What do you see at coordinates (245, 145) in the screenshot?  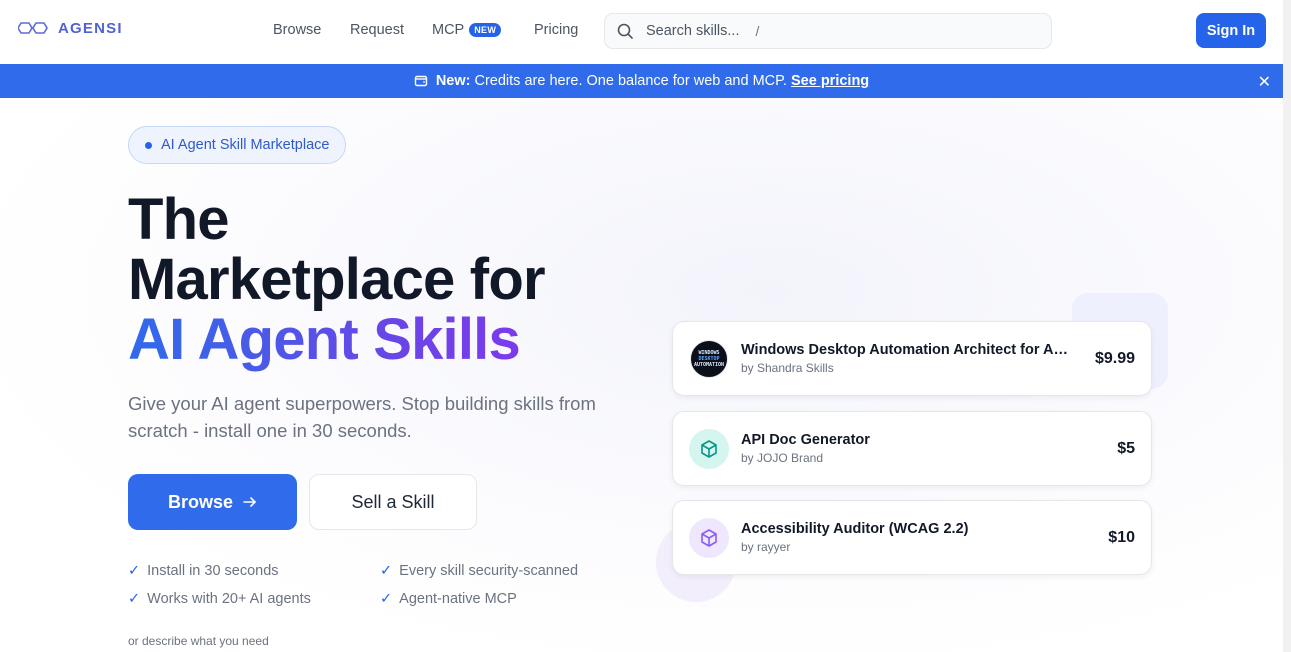 I see `pill-label: AI Agent Skill Marketplace` at bounding box center [245, 145].